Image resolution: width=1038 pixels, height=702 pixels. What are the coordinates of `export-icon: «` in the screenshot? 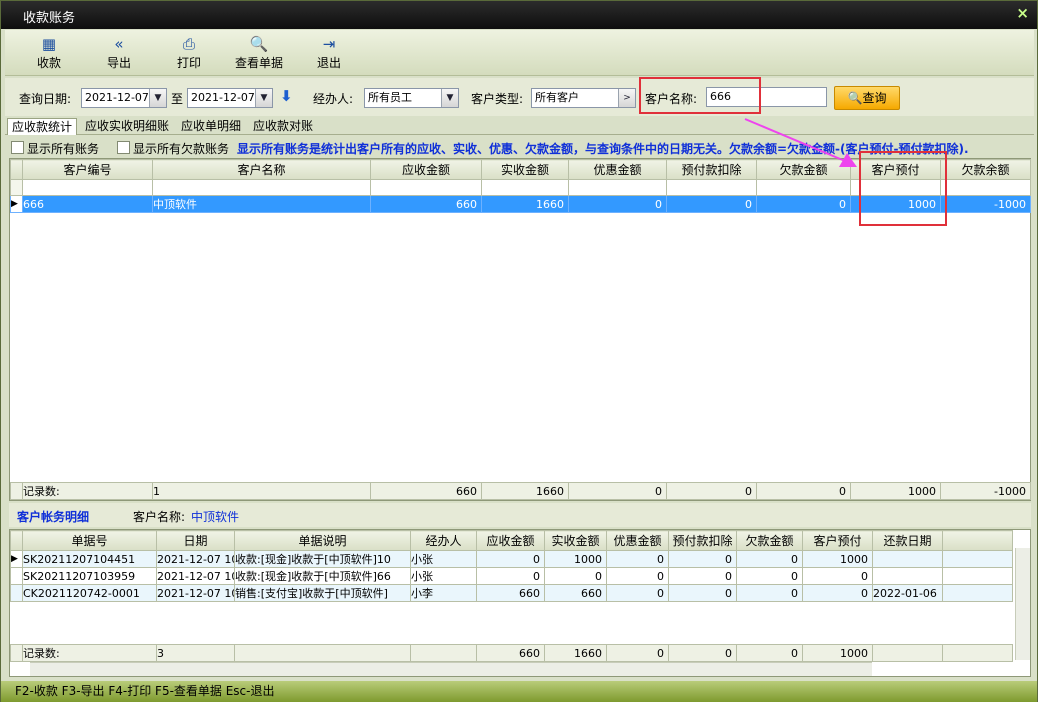 It's located at (119, 44).